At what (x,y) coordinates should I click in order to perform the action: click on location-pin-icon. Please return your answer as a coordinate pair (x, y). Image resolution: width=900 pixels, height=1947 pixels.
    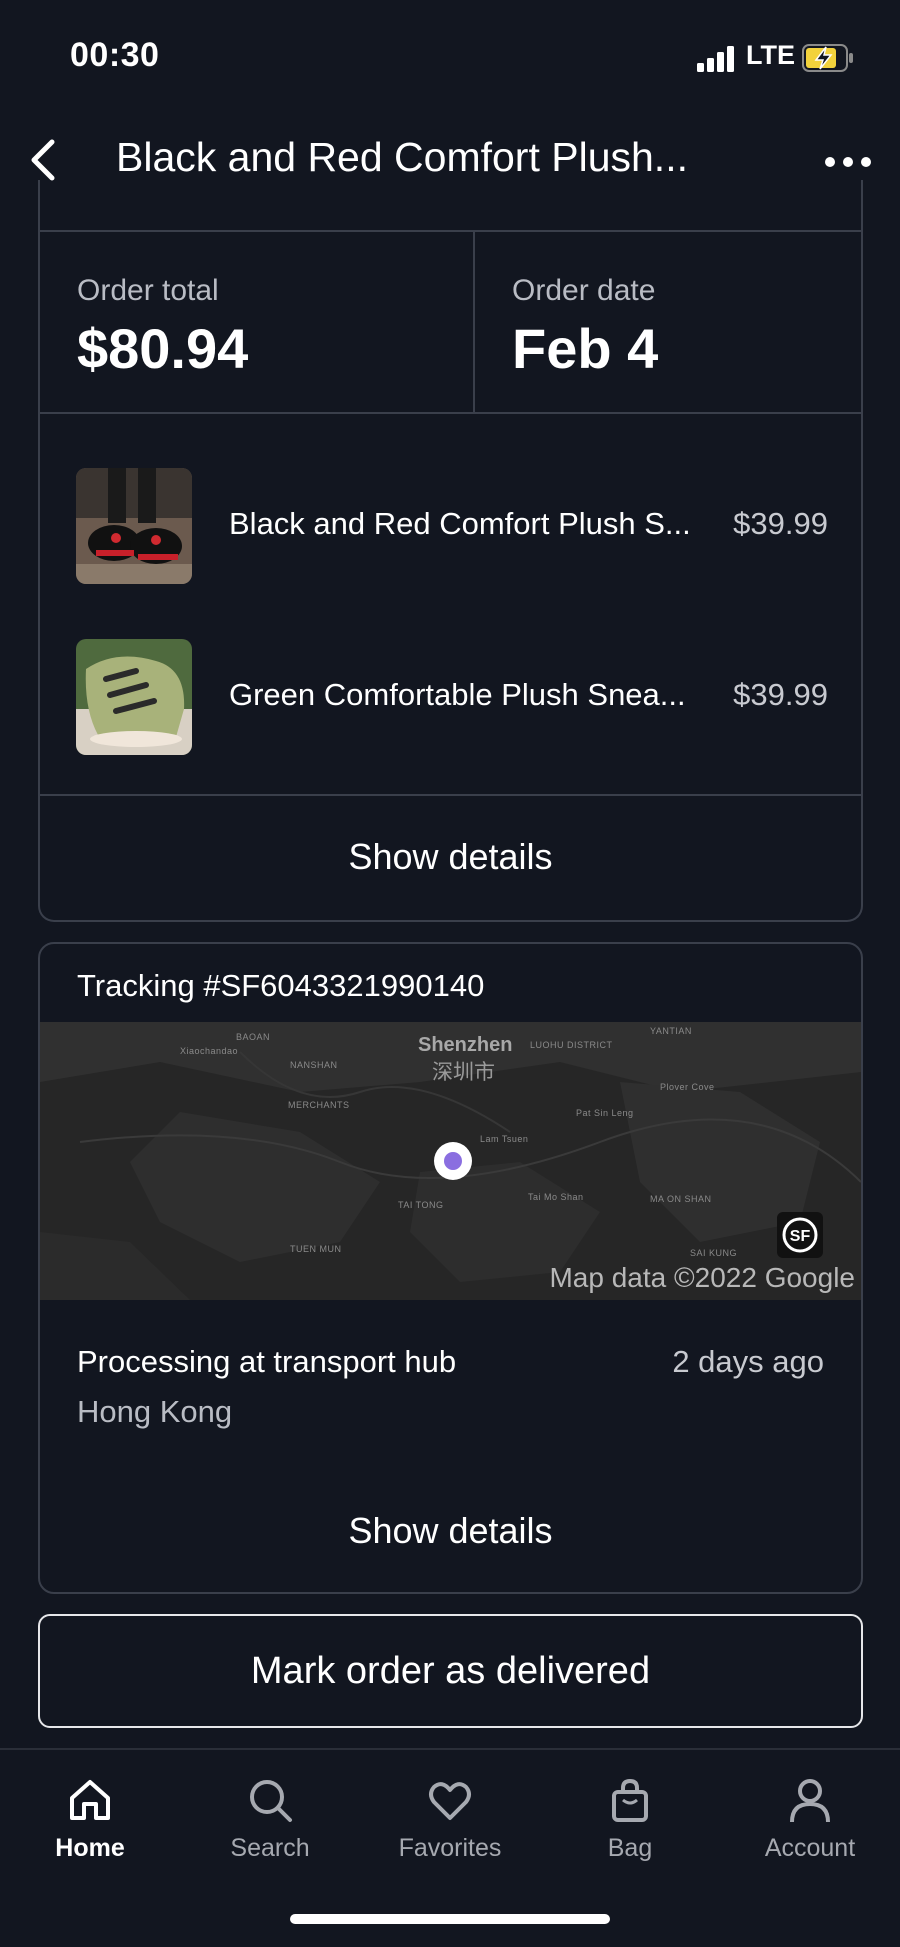
    Looking at the image, I should click on (453, 1161).